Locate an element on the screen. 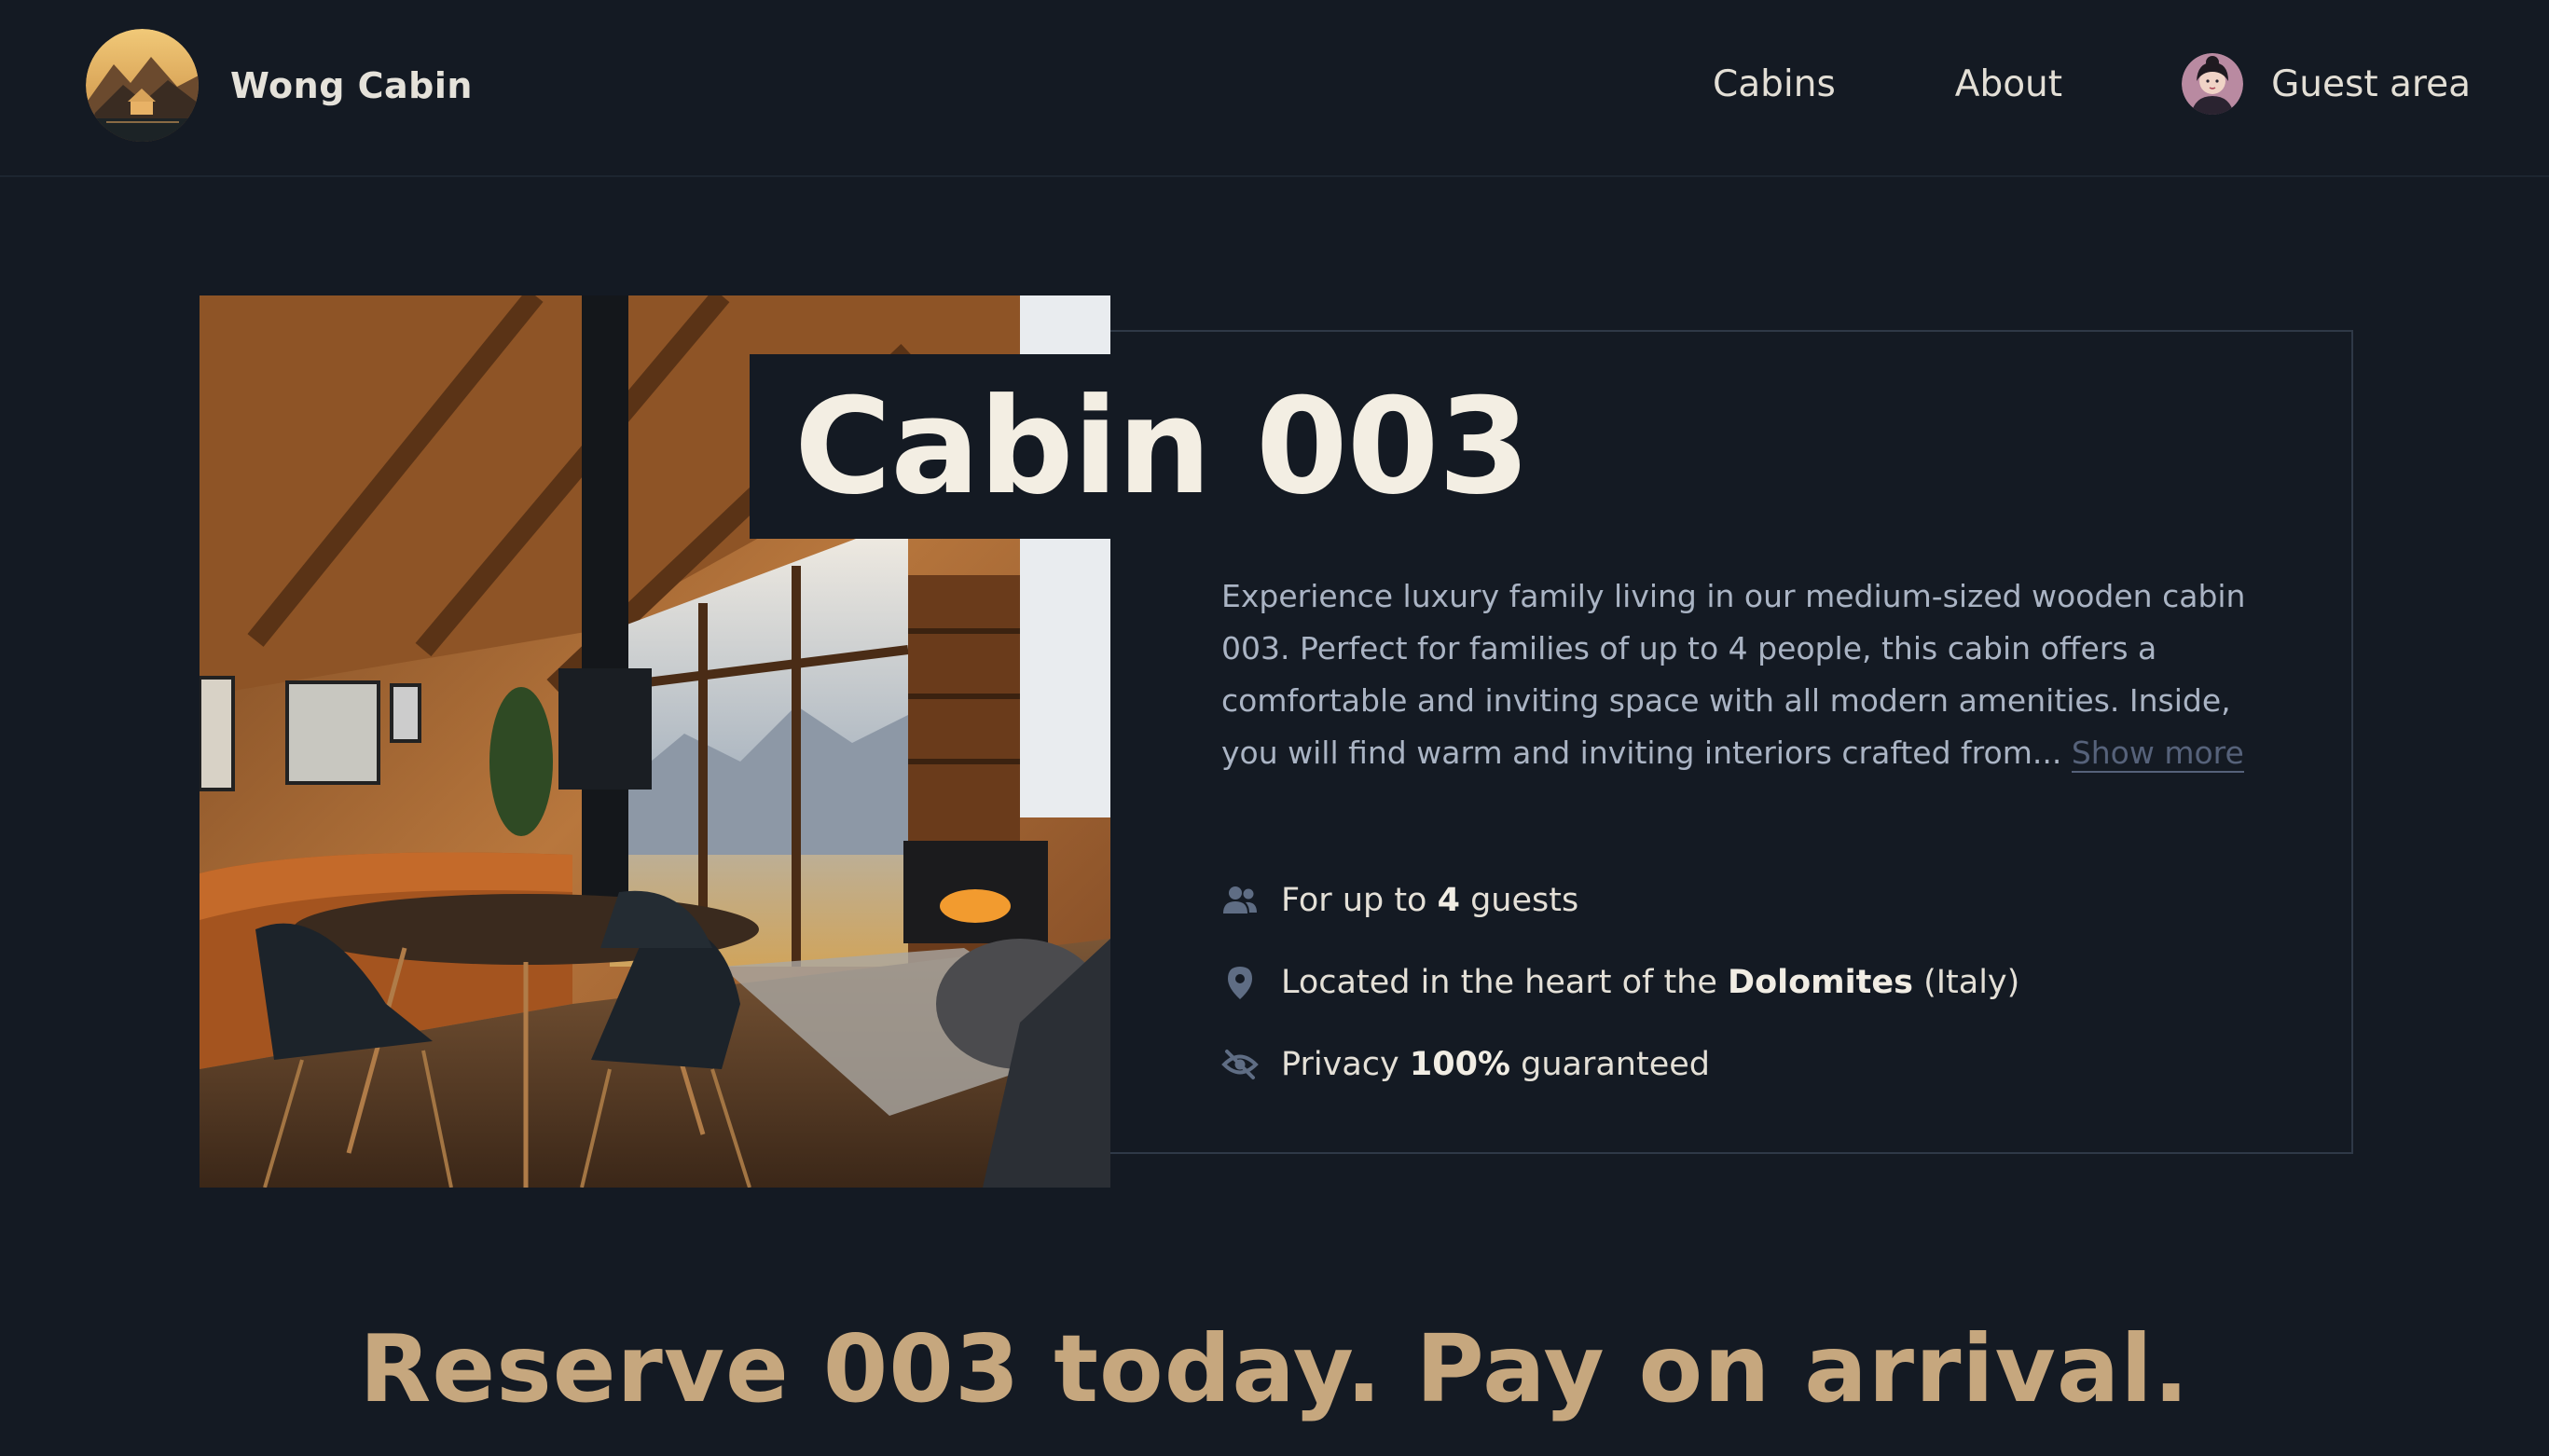 This screenshot has height=1456, width=2549. users-icon is located at coordinates (1240, 900).